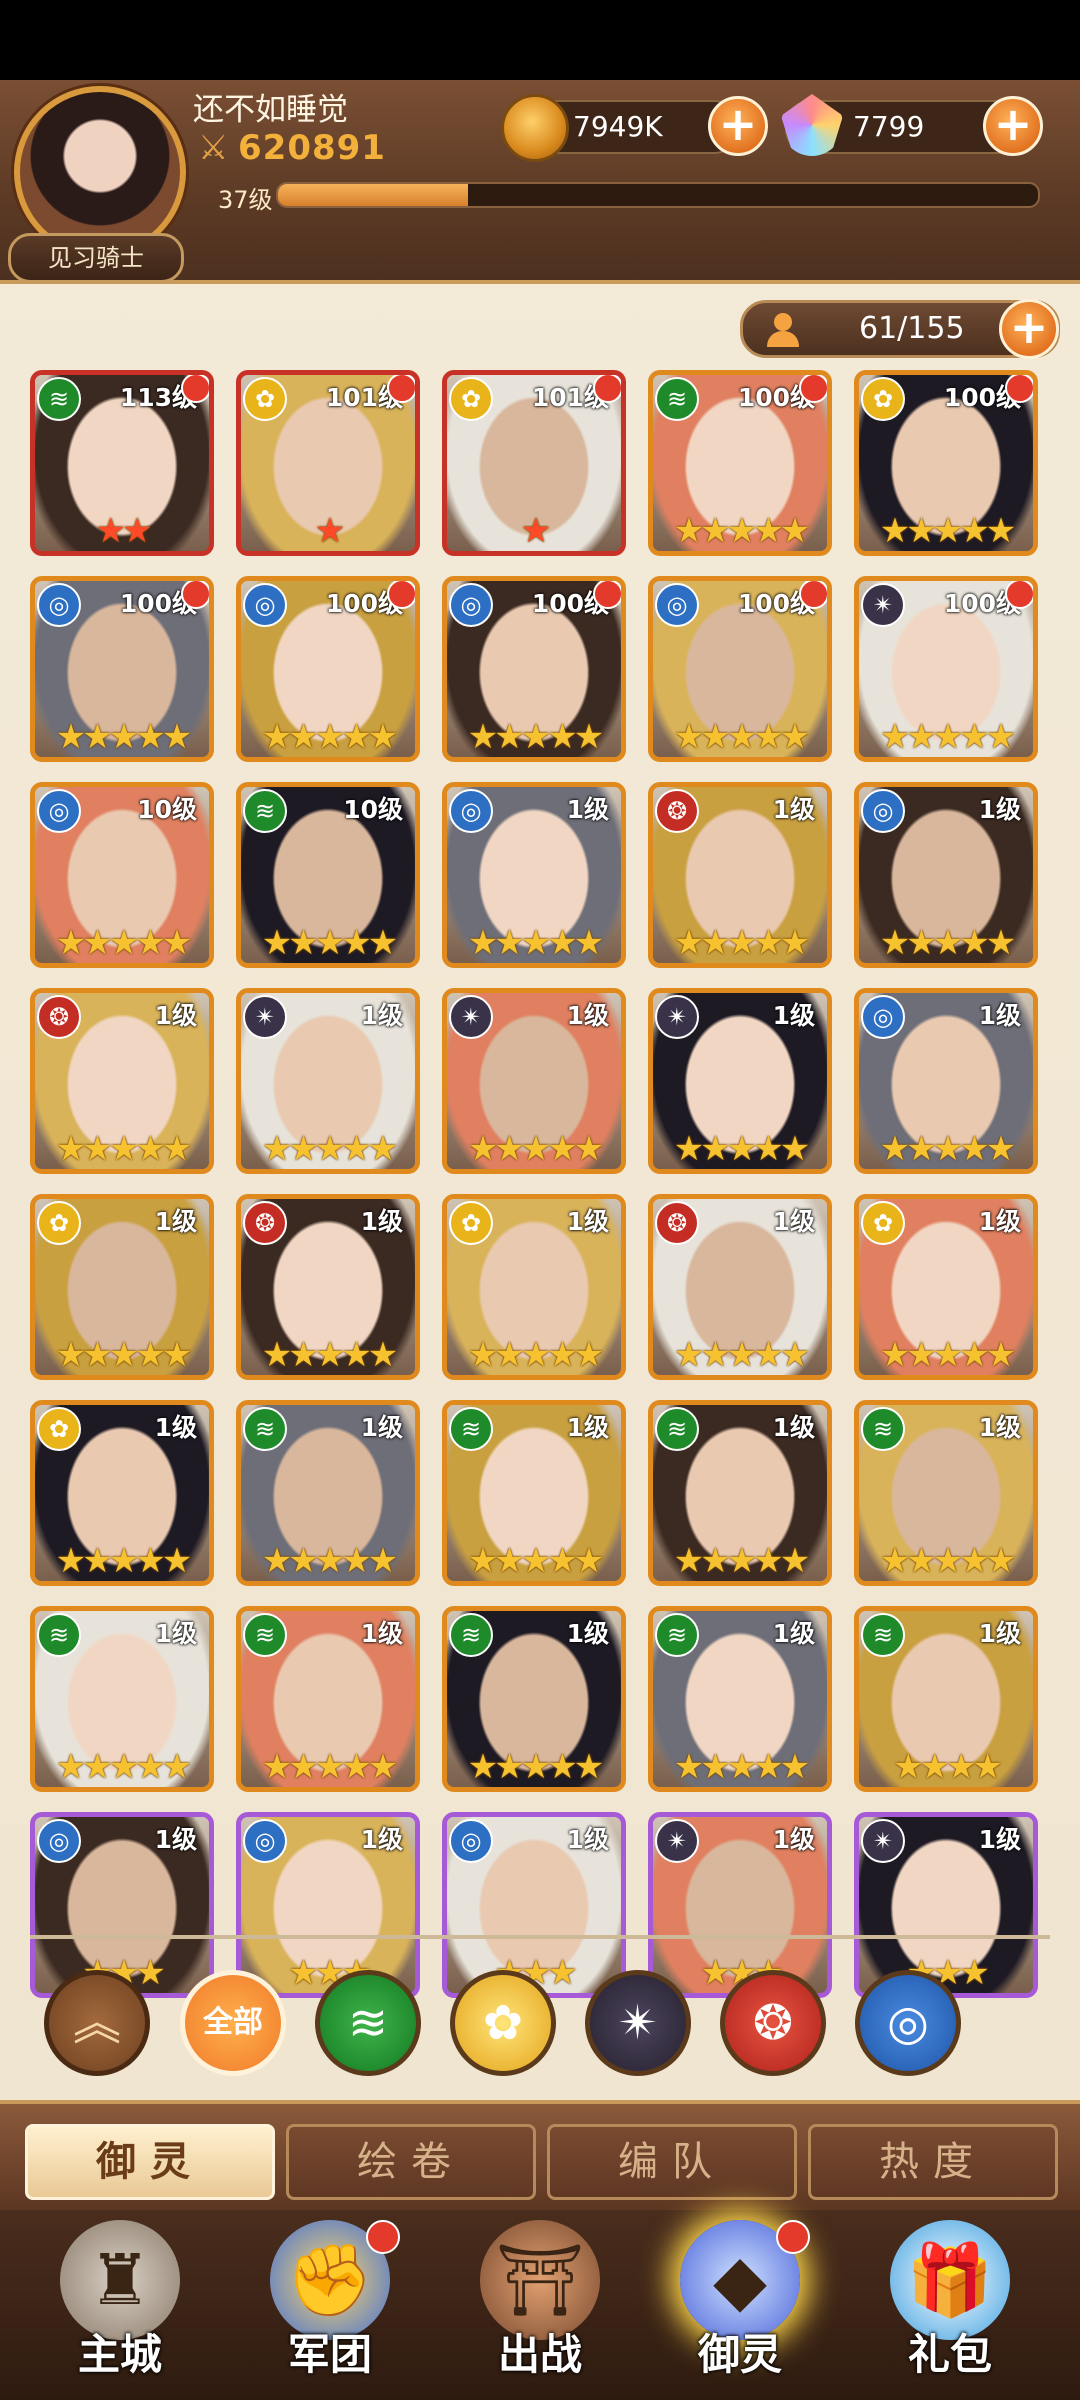 This screenshot has width=1080, height=2400. What do you see at coordinates (150, 2162) in the screenshot?
I see `tab-yuling: 御灵` at bounding box center [150, 2162].